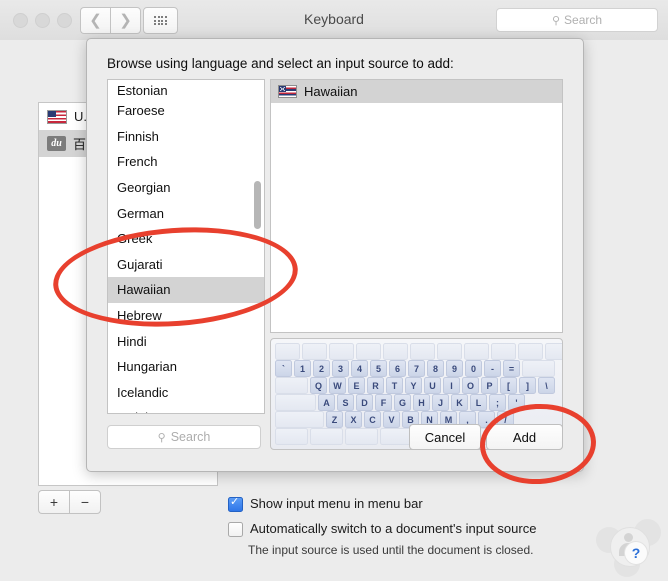 The height and width of the screenshot is (581, 668). What do you see at coordinates (140, 213) in the screenshot?
I see `language-label: German` at bounding box center [140, 213].